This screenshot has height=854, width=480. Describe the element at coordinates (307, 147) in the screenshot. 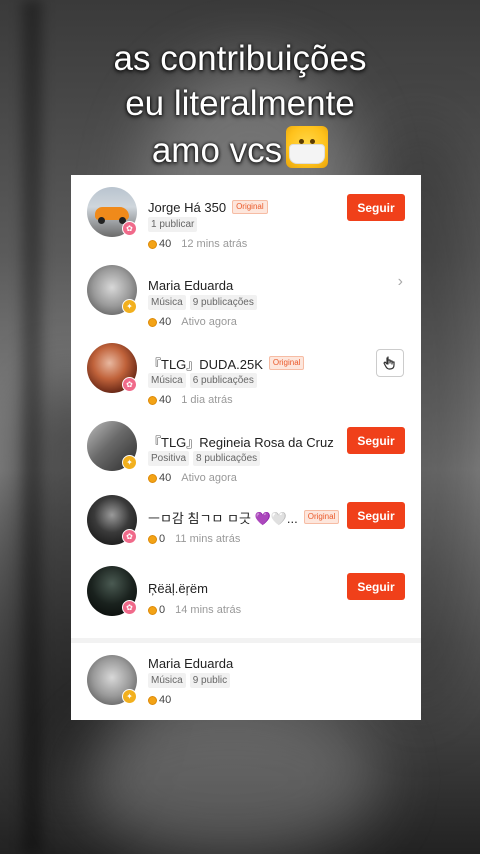

I see `mask-emoji-icon` at that location.